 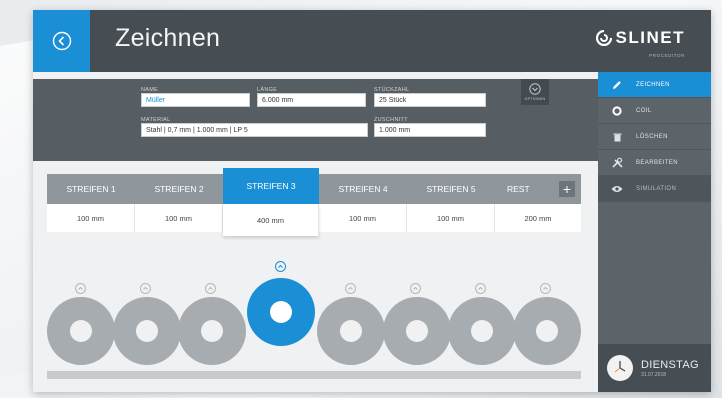 What do you see at coordinates (271, 220) in the screenshot?
I see `strip-width-3: 400 mm` at bounding box center [271, 220].